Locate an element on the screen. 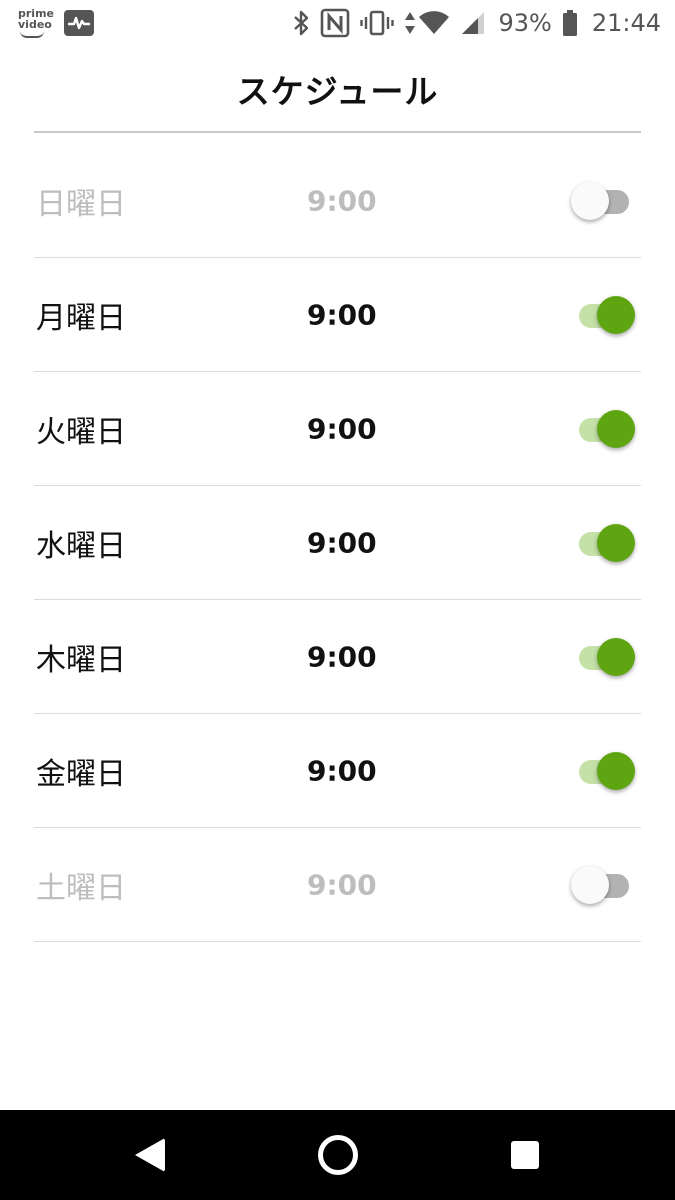 The height and width of the screenshot is (1200, 675). schedule-row-wednesday: 水曜日 9:00 is located at coordinates (337, 543).